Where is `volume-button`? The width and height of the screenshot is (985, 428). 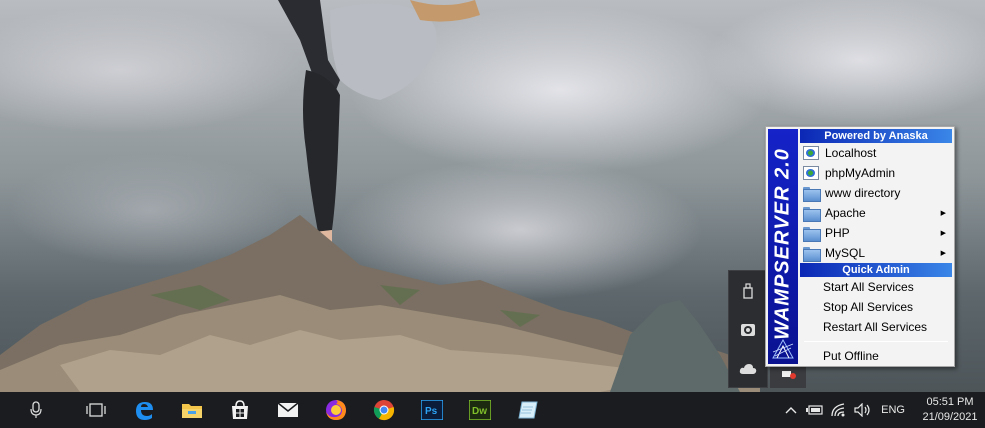 volume-button is located at coordinates (863, 410).